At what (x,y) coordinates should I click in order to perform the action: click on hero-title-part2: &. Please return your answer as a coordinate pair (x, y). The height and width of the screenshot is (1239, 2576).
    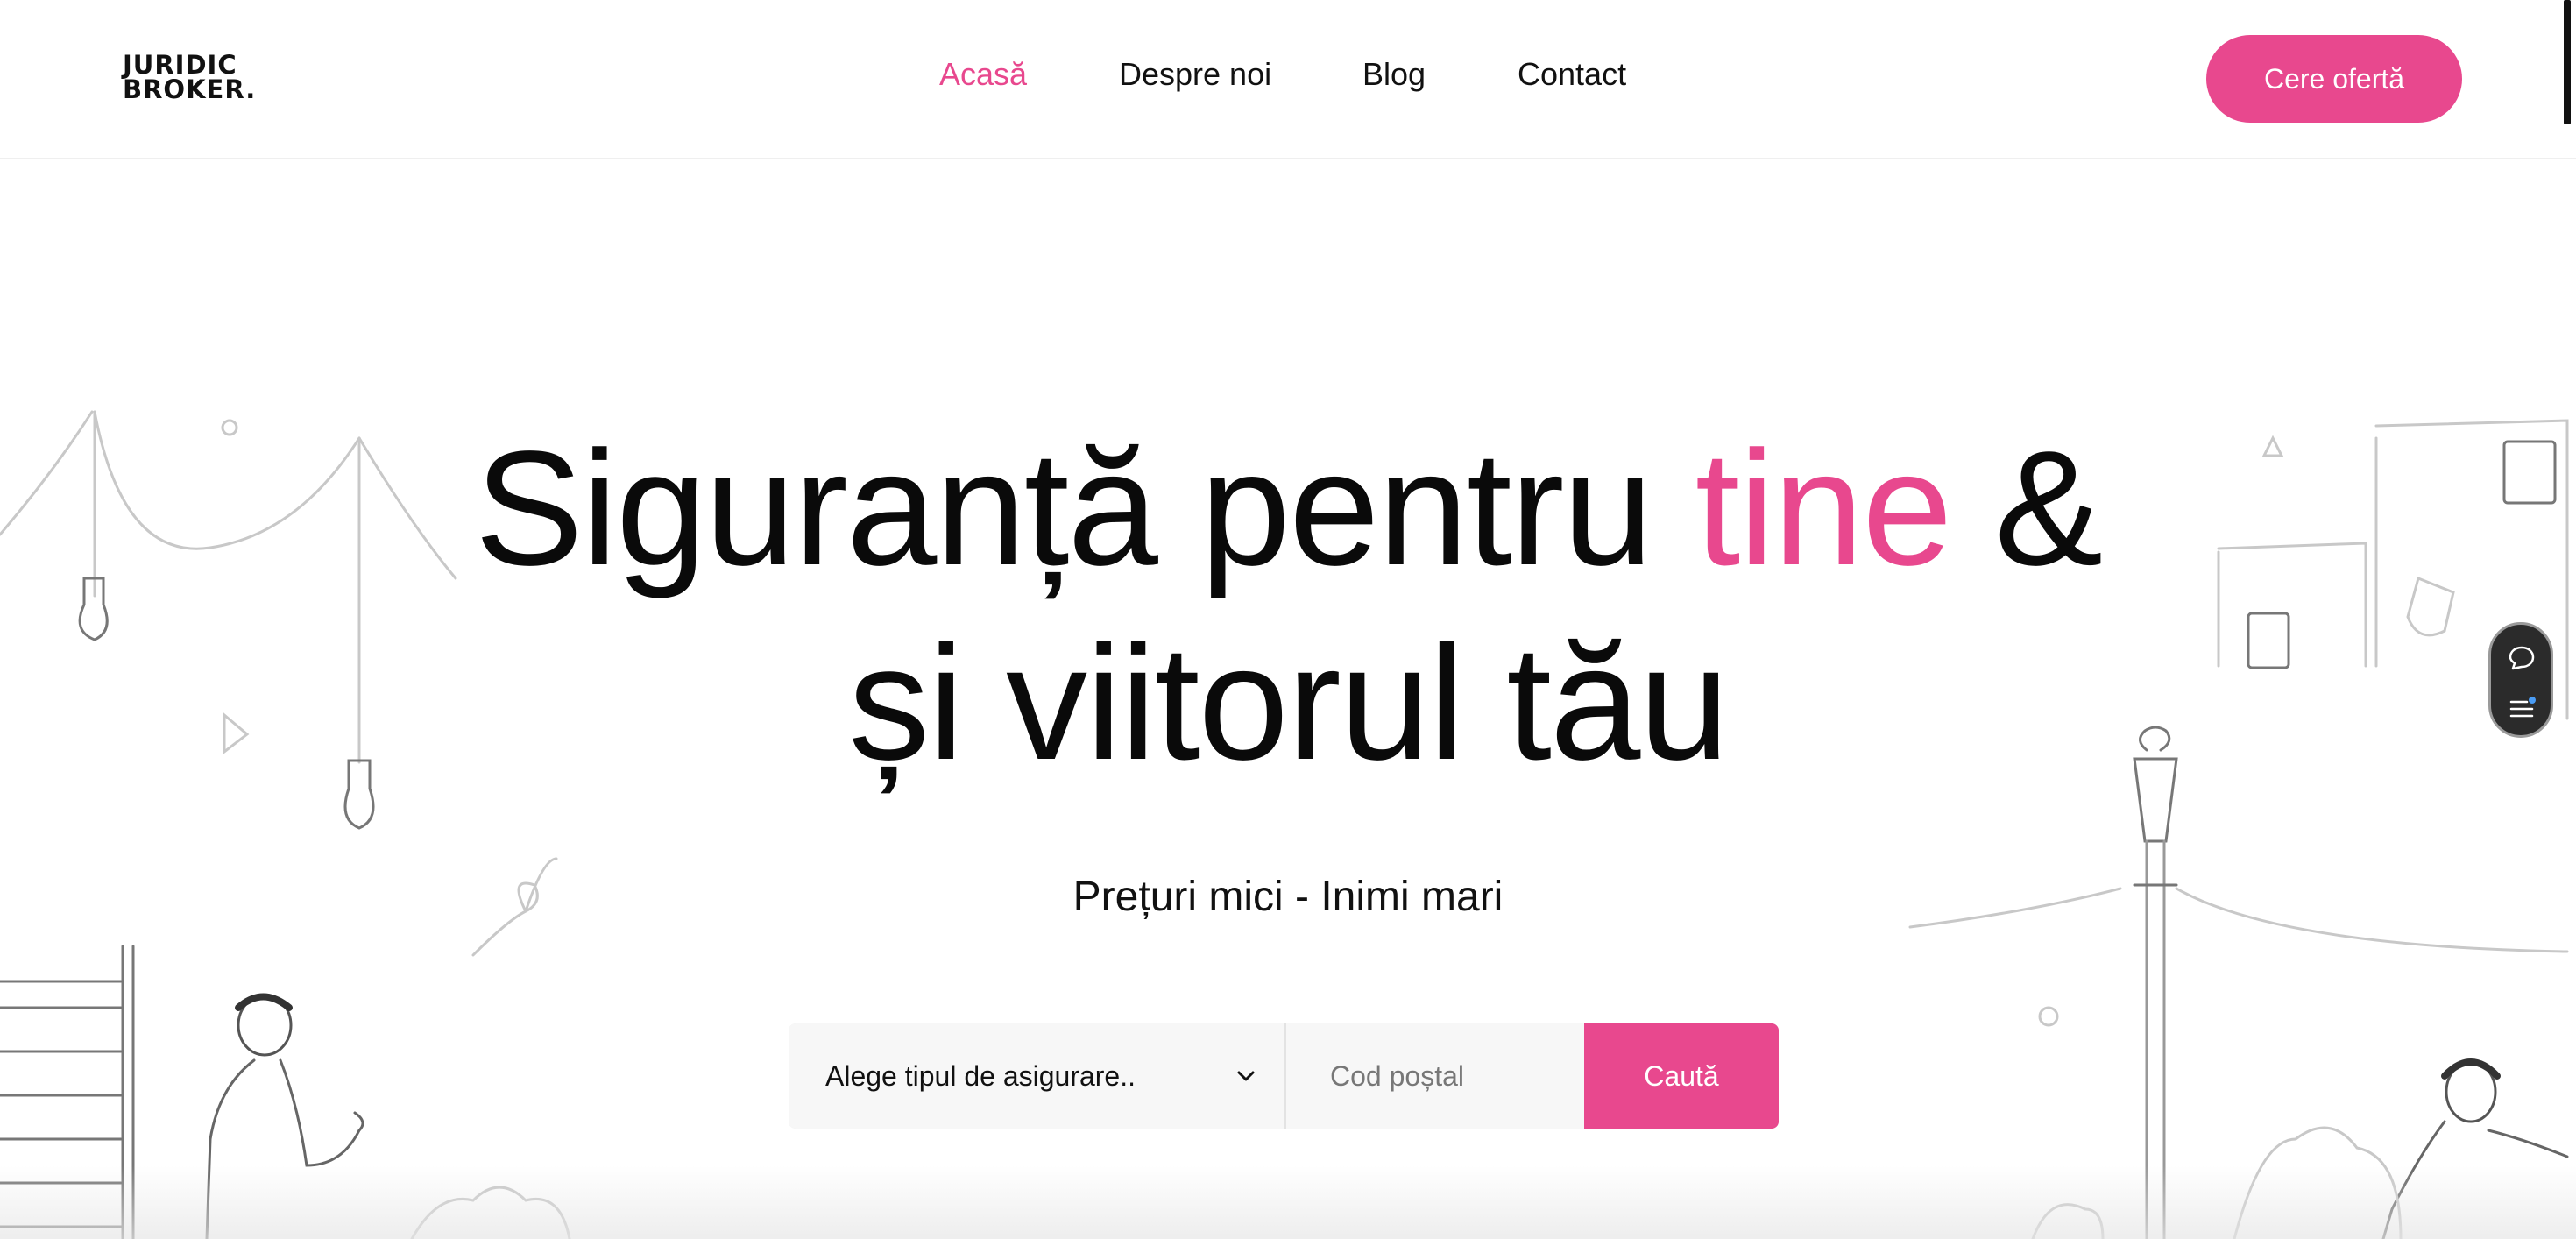
    Looking at the image, I should click on (2026, 508).